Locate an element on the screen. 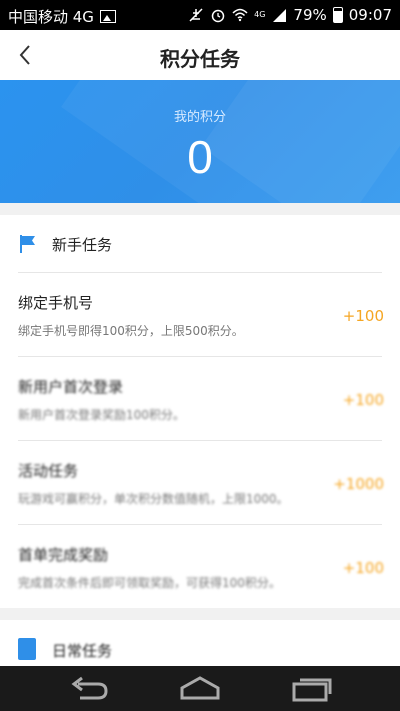 The image size is (400, 711). task-description: 玩游戏可赢积分，单次积分数值随机，上限1000。 is located at coordinates (153, 499).